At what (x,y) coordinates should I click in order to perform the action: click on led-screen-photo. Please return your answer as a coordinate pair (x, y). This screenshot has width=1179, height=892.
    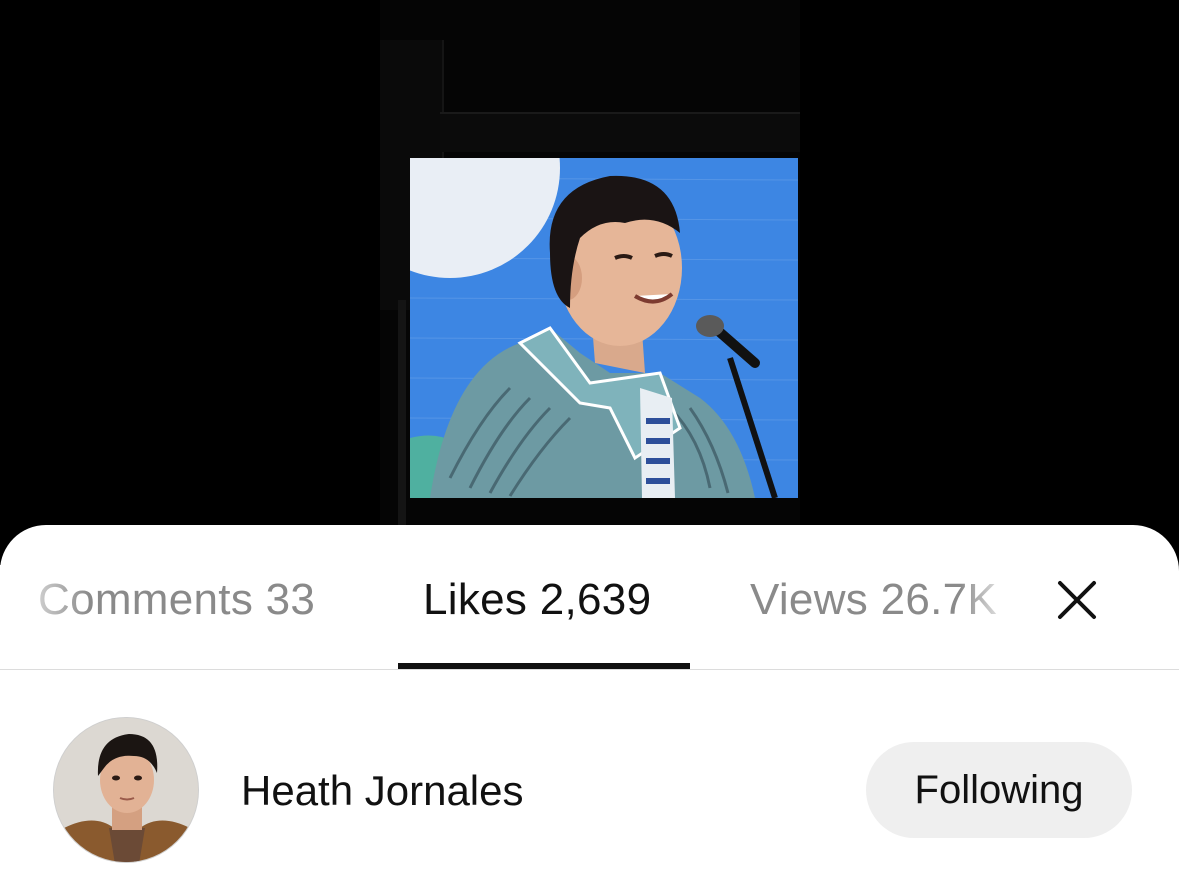
    Looking at the image, I should click on (604, 328).